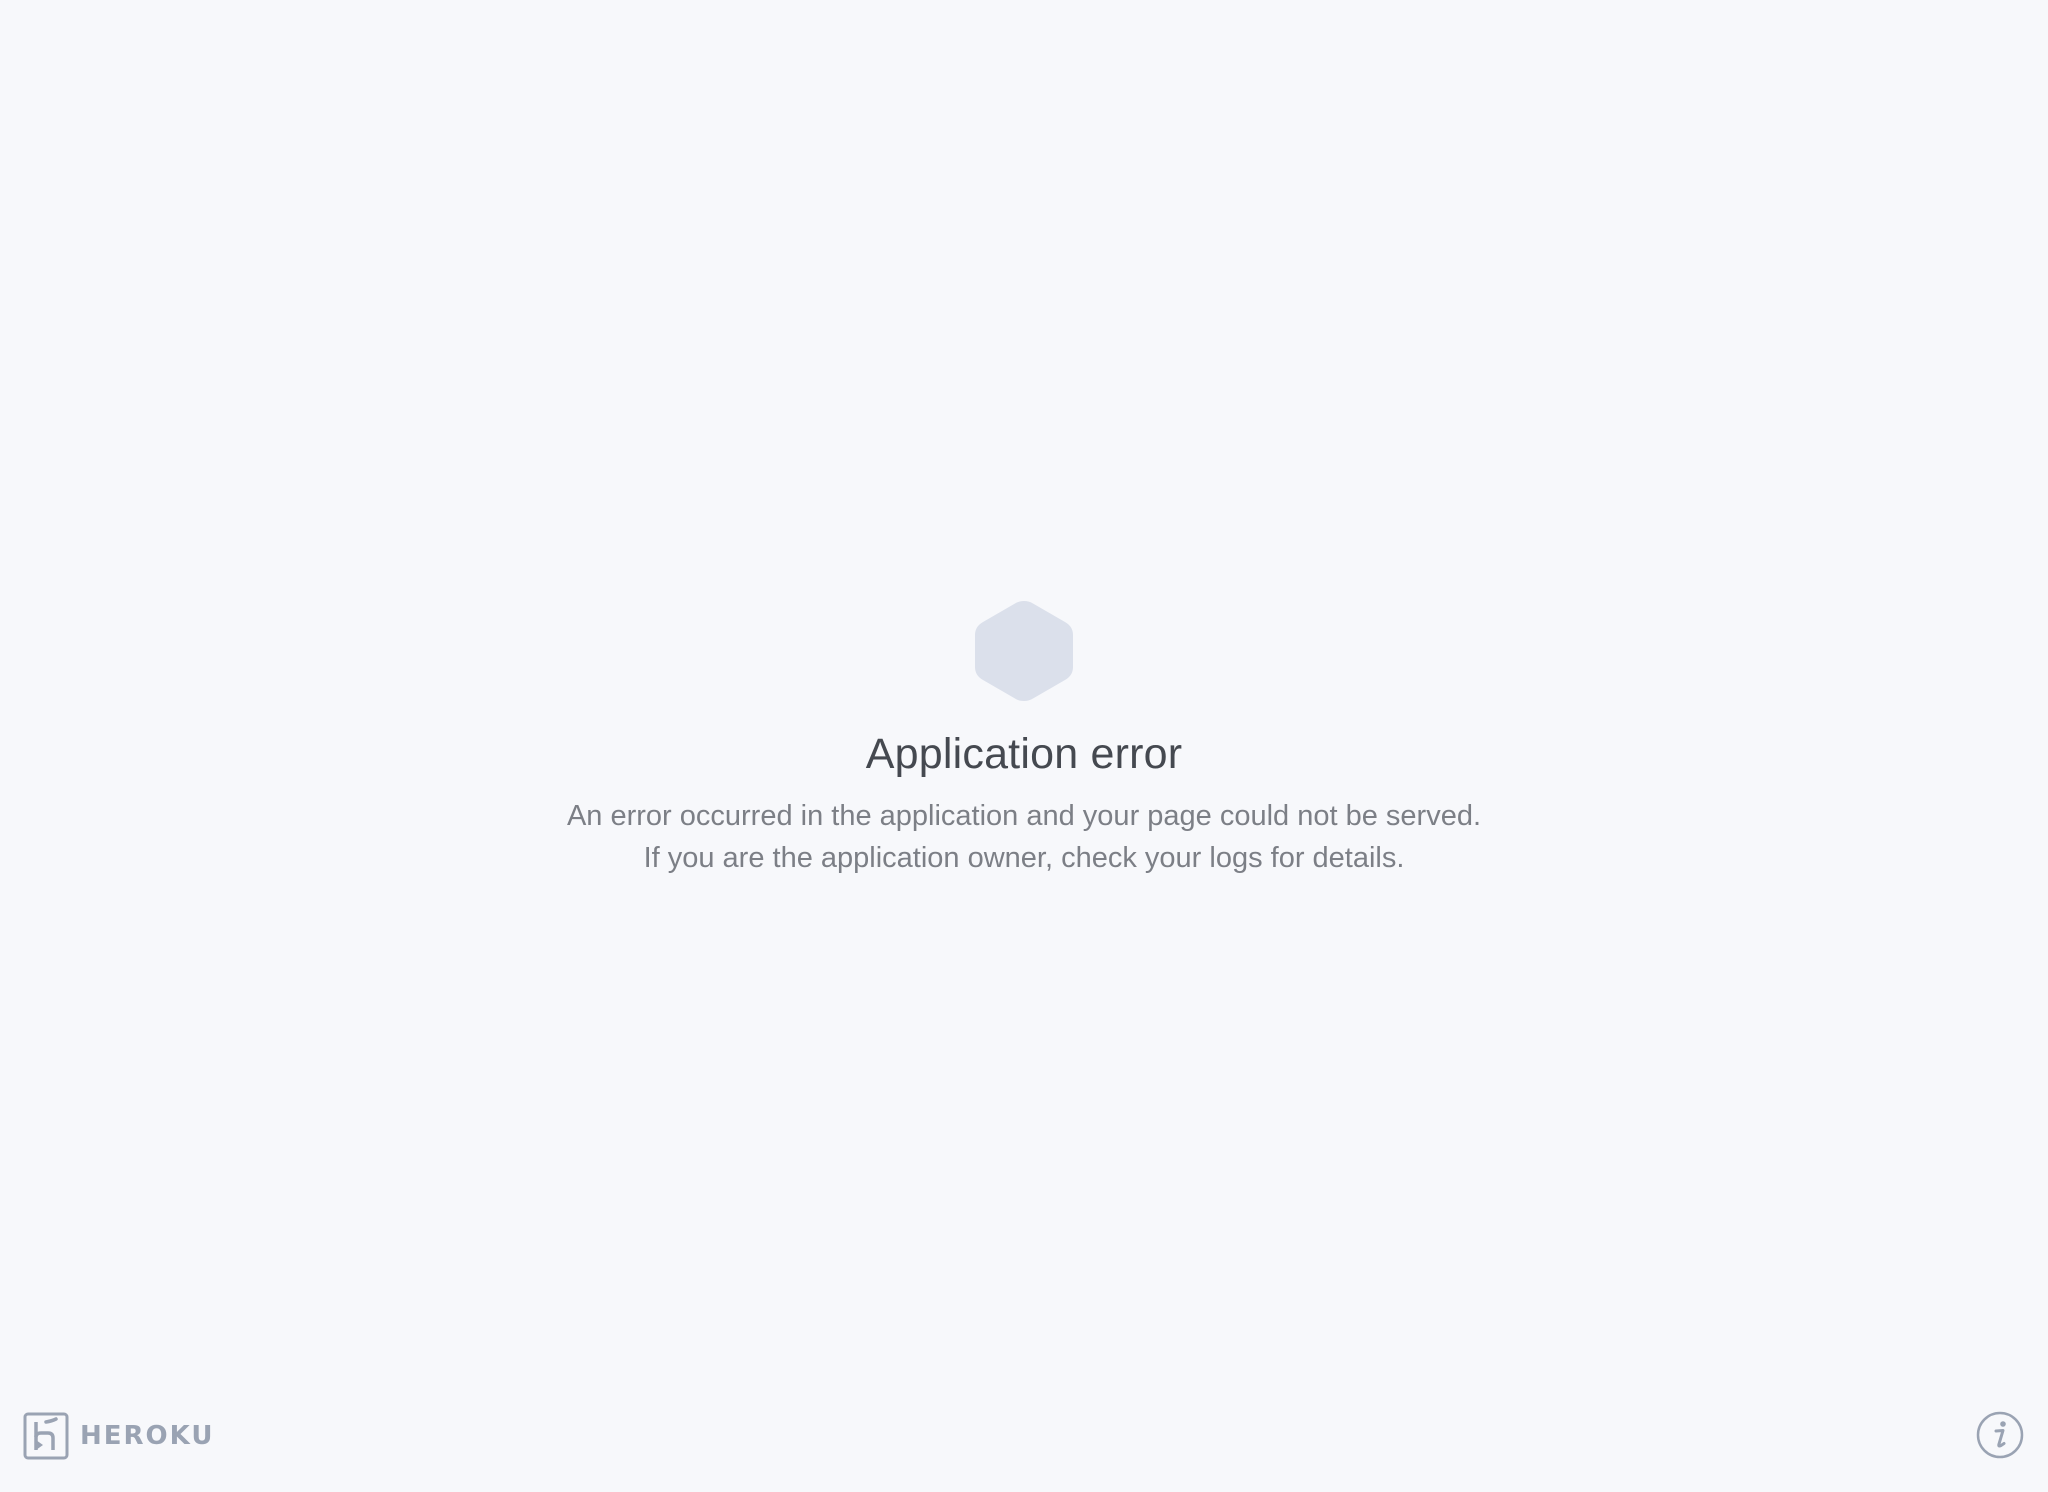  What do you see at coordinates (2000, 1435) in the screenshot?
I see `info-icon` at bounding box center [2000, 1435].